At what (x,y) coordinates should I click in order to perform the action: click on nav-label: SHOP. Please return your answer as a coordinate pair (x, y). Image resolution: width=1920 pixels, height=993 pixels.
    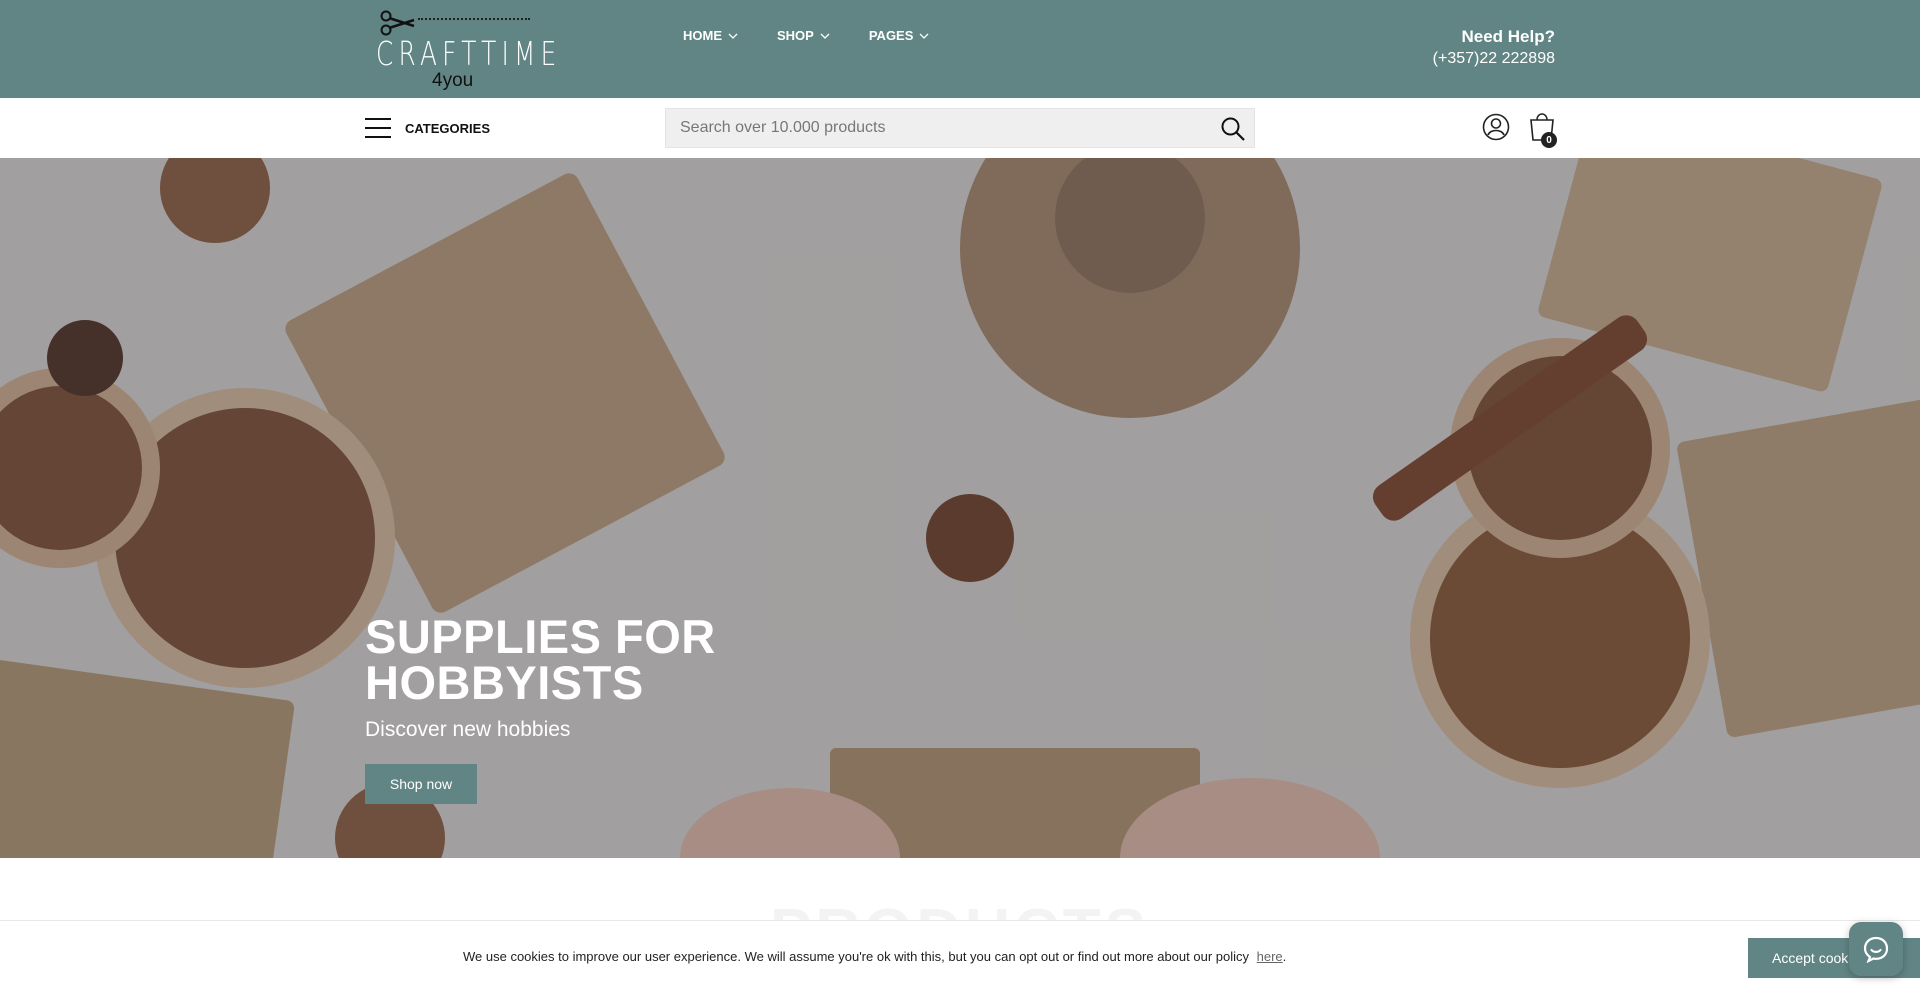
    Looking at the image, I should click on (795, 35).